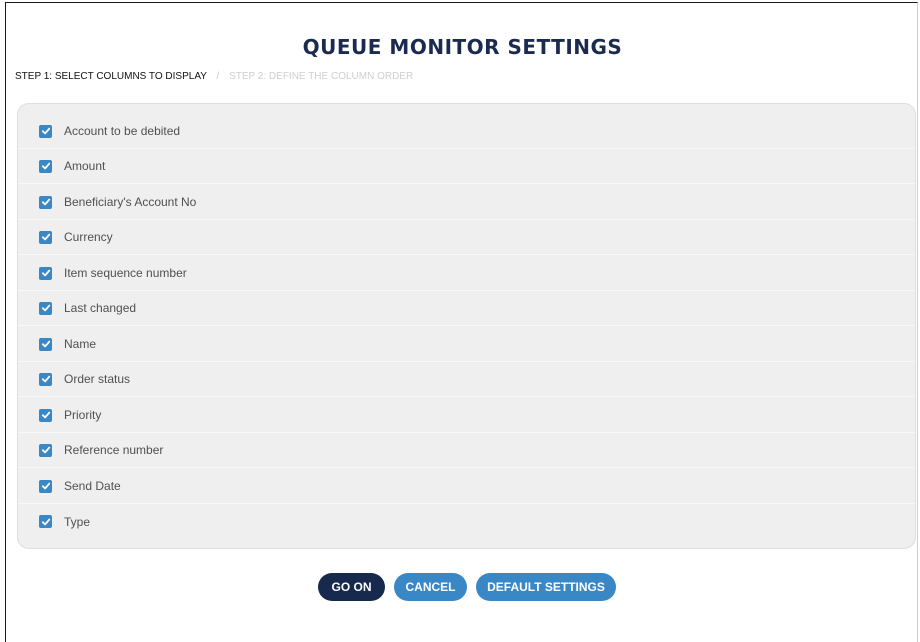 This screenshot has height=642, width=920. What do you see at coordinates (462, 47) in the screenshot?
I see `dialog-title: QUEUE MONITOR SETTINGS` at bounding box center [462, 47].